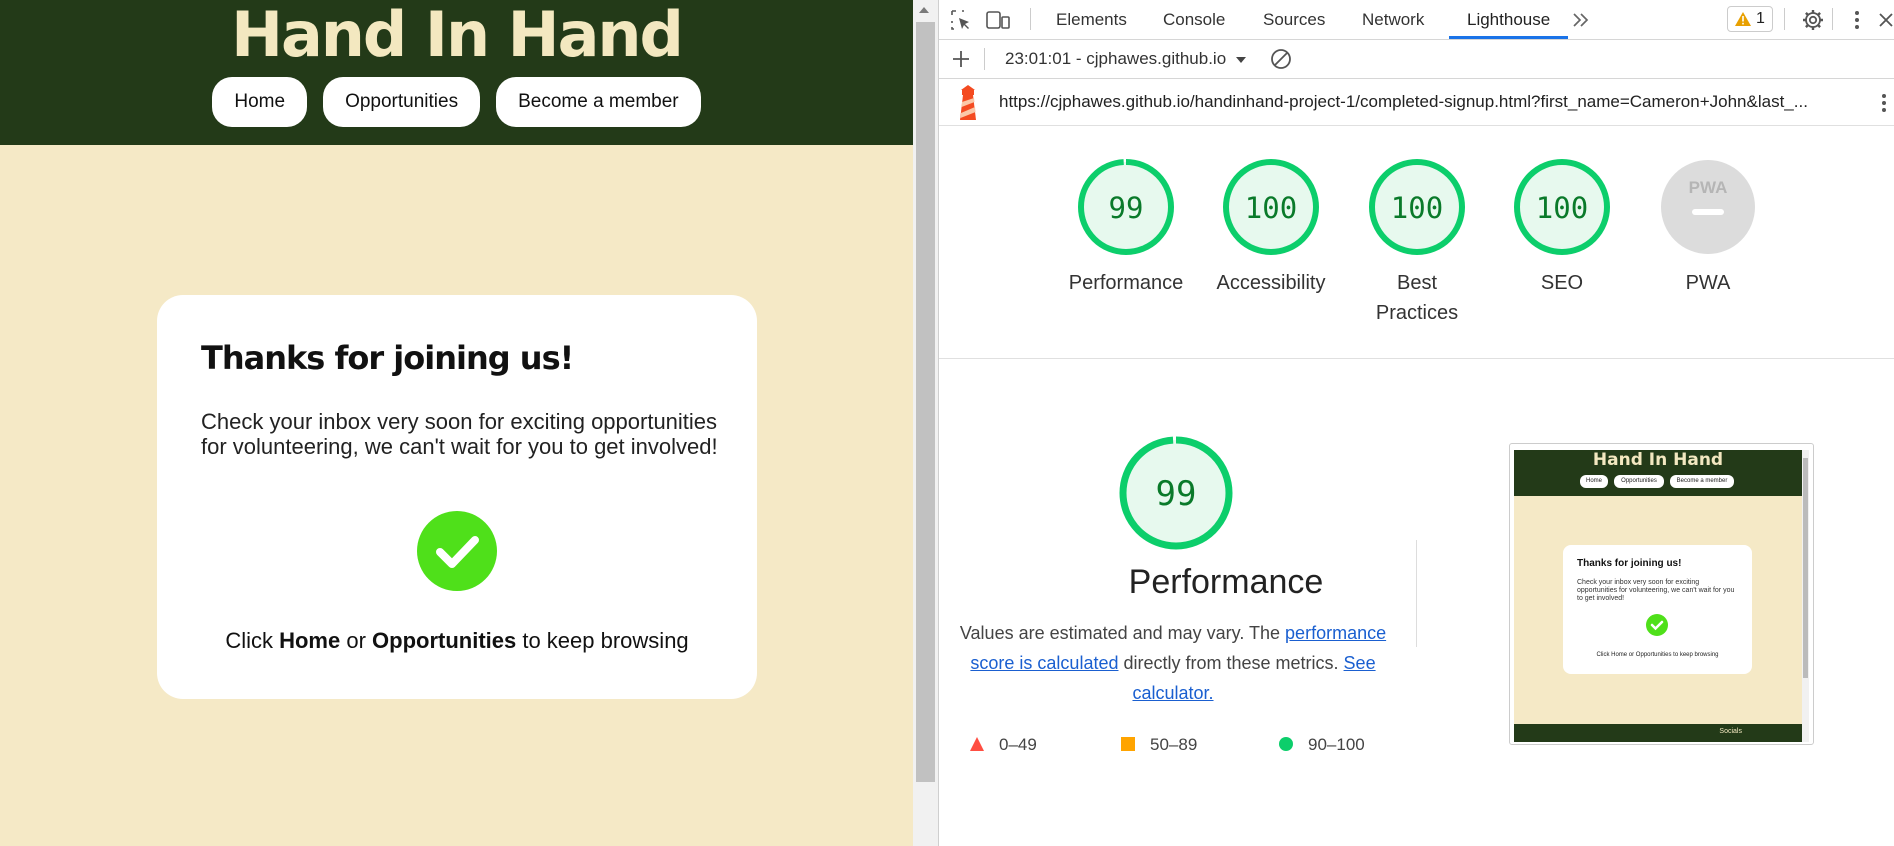  I want to click on success-check-icon, so click(457, 551).